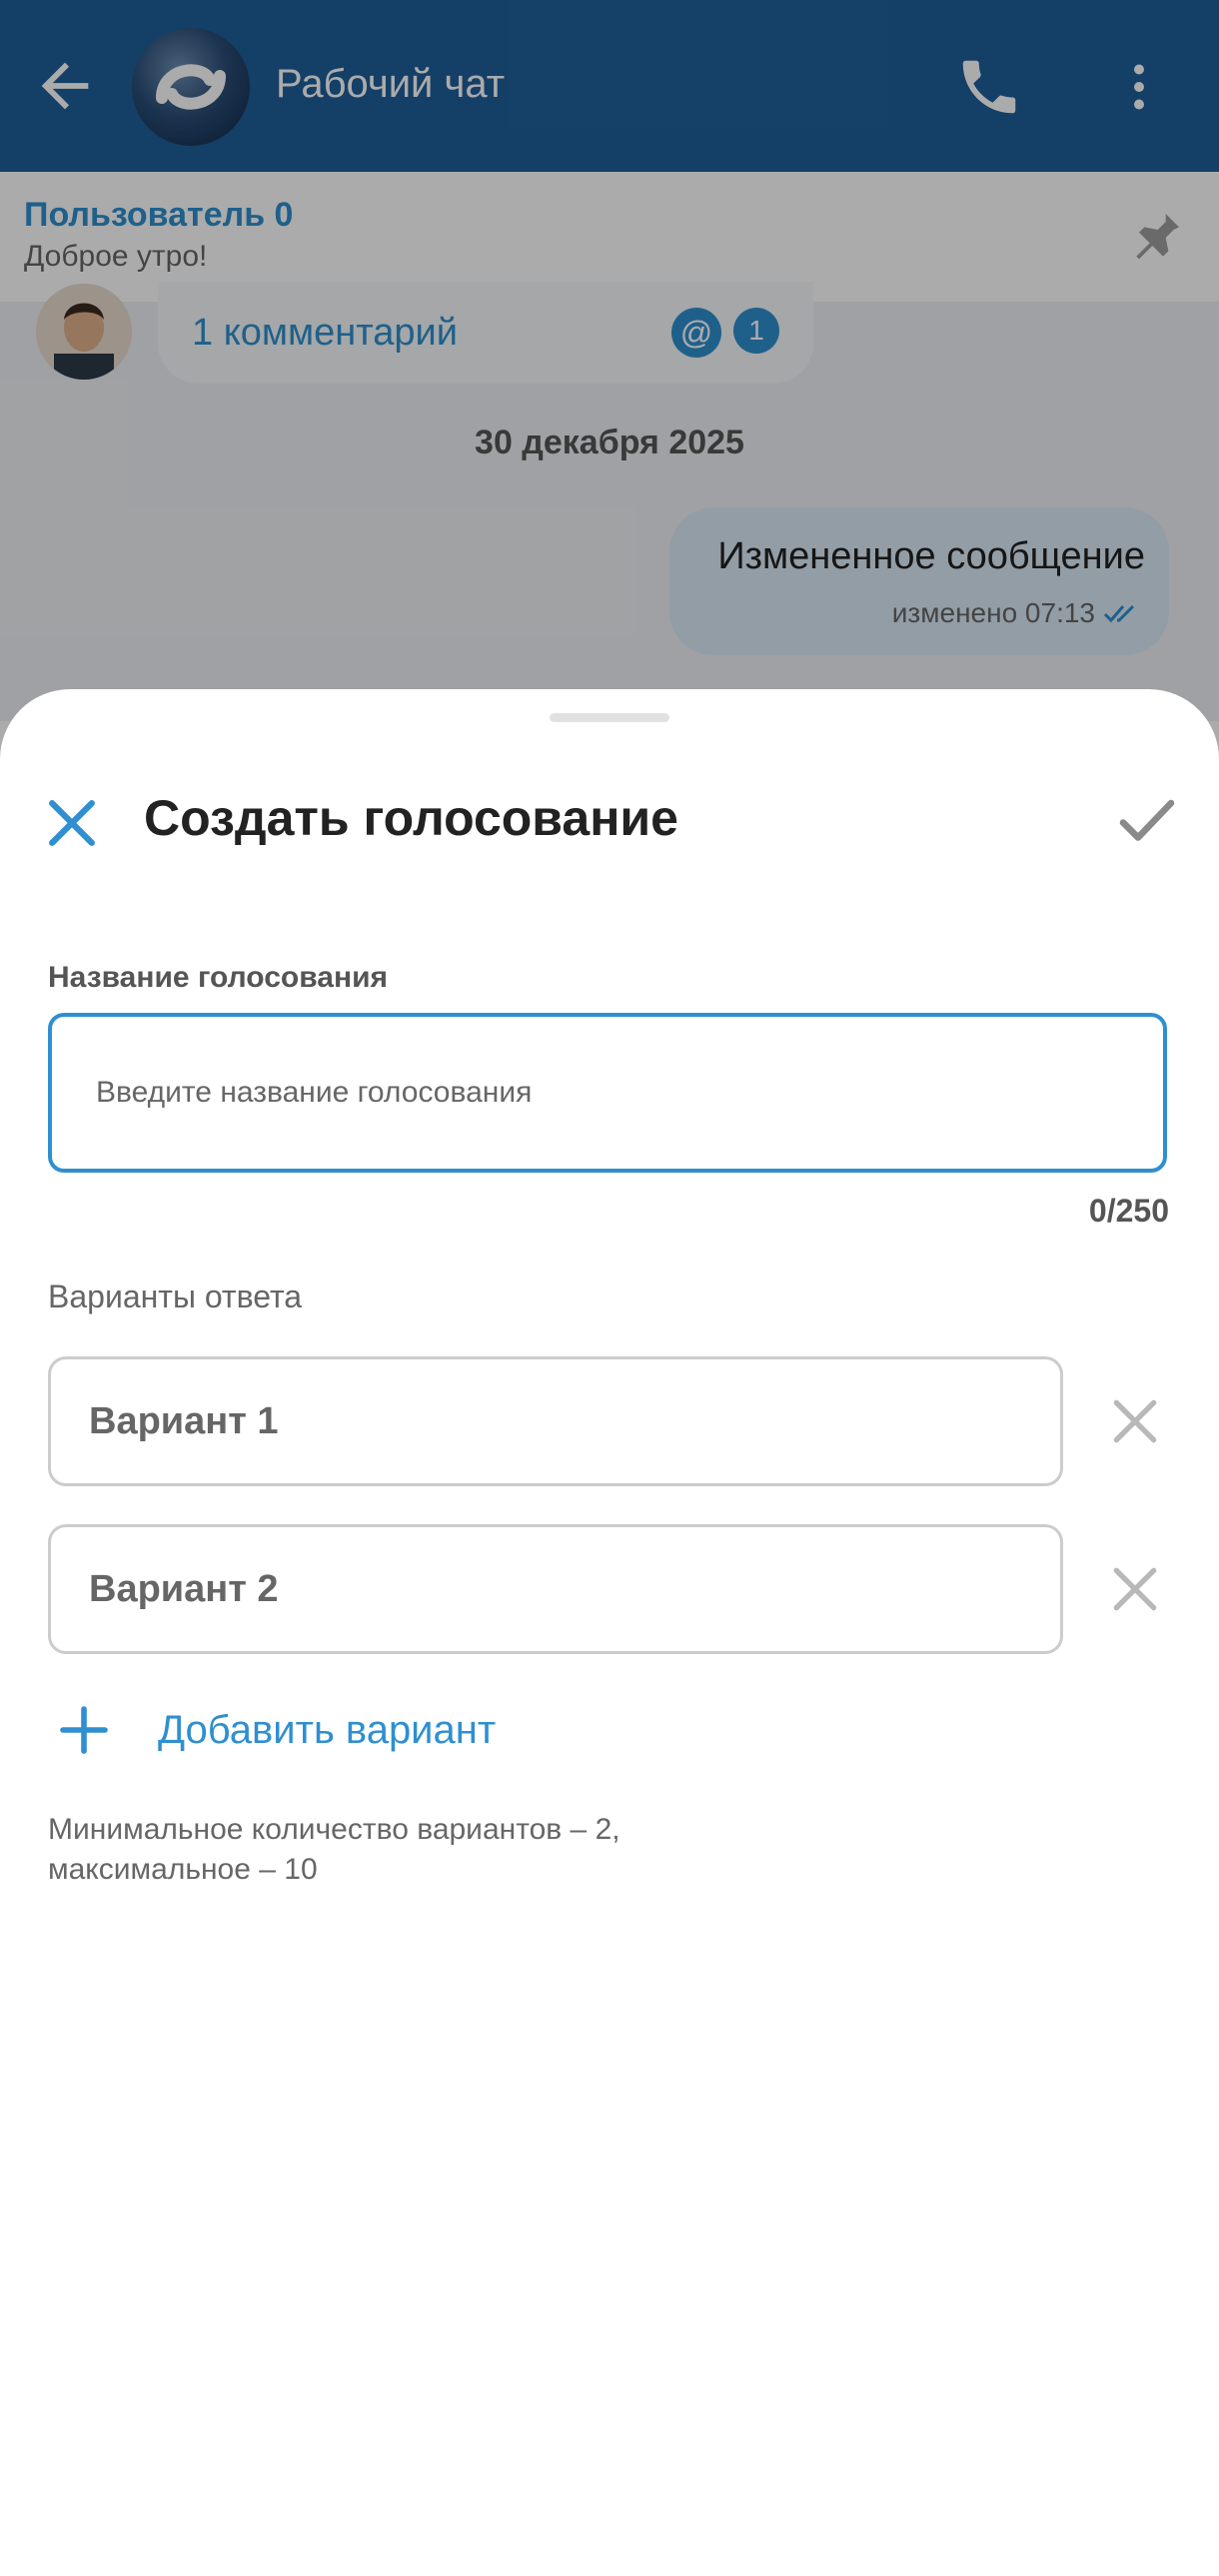  Describe the element at coordinates (72, 823) in the screenshot. I see `close-icon` at that location.